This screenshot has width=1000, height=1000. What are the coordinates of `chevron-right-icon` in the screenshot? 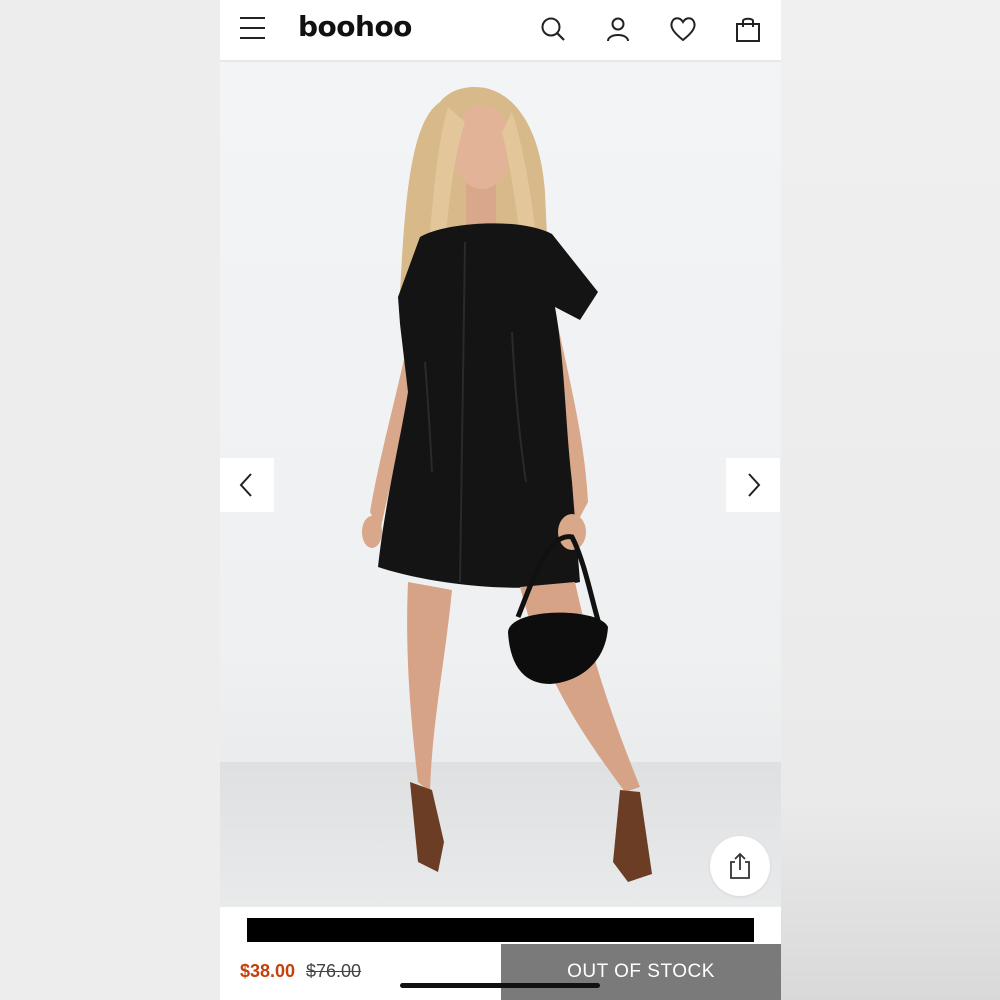 It's located at (754, 485).